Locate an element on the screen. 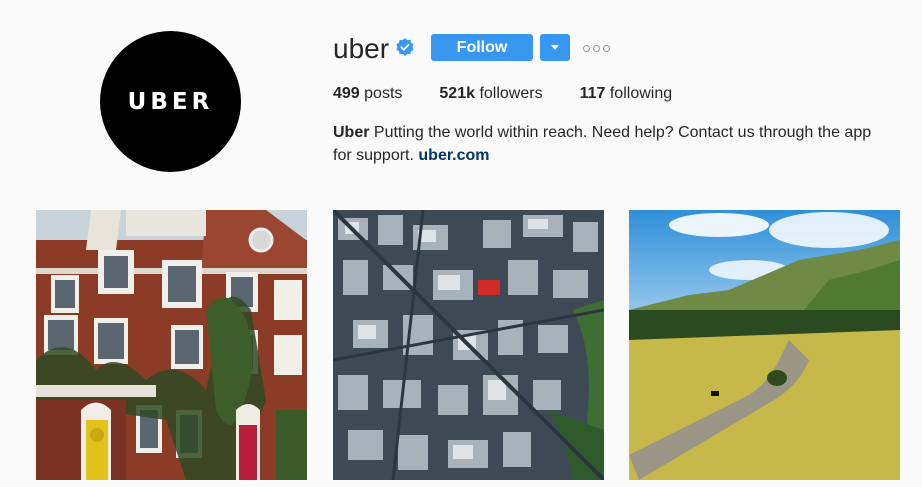 Image resolution: width=922 pixels, height=487 pixels. following-count: 117 is located at coordinates (592, 93).